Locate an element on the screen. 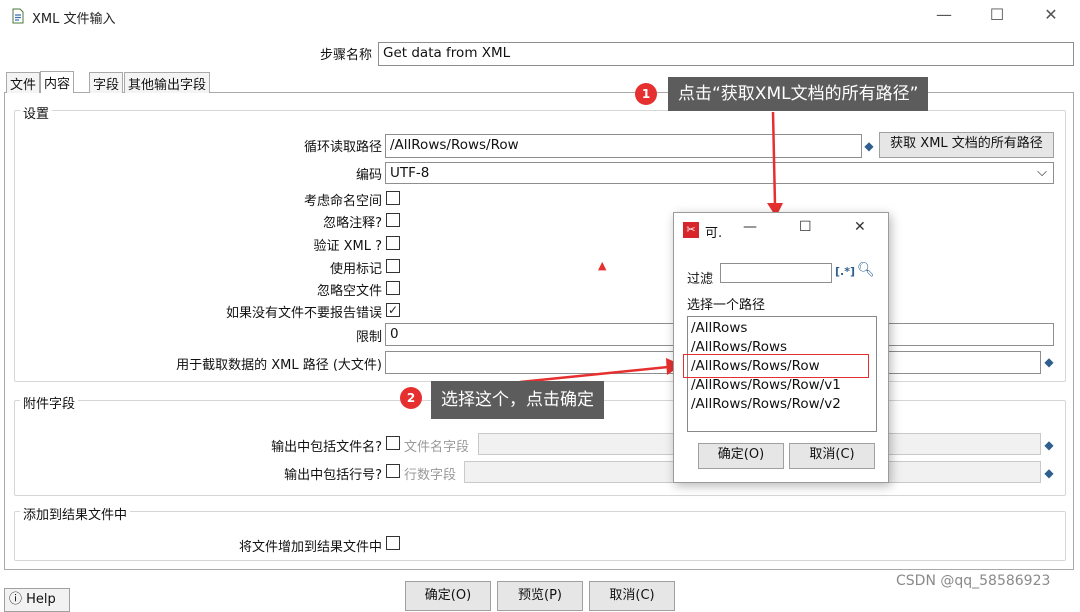  step-badge-2: 2 is located at coordinates (411, 398).